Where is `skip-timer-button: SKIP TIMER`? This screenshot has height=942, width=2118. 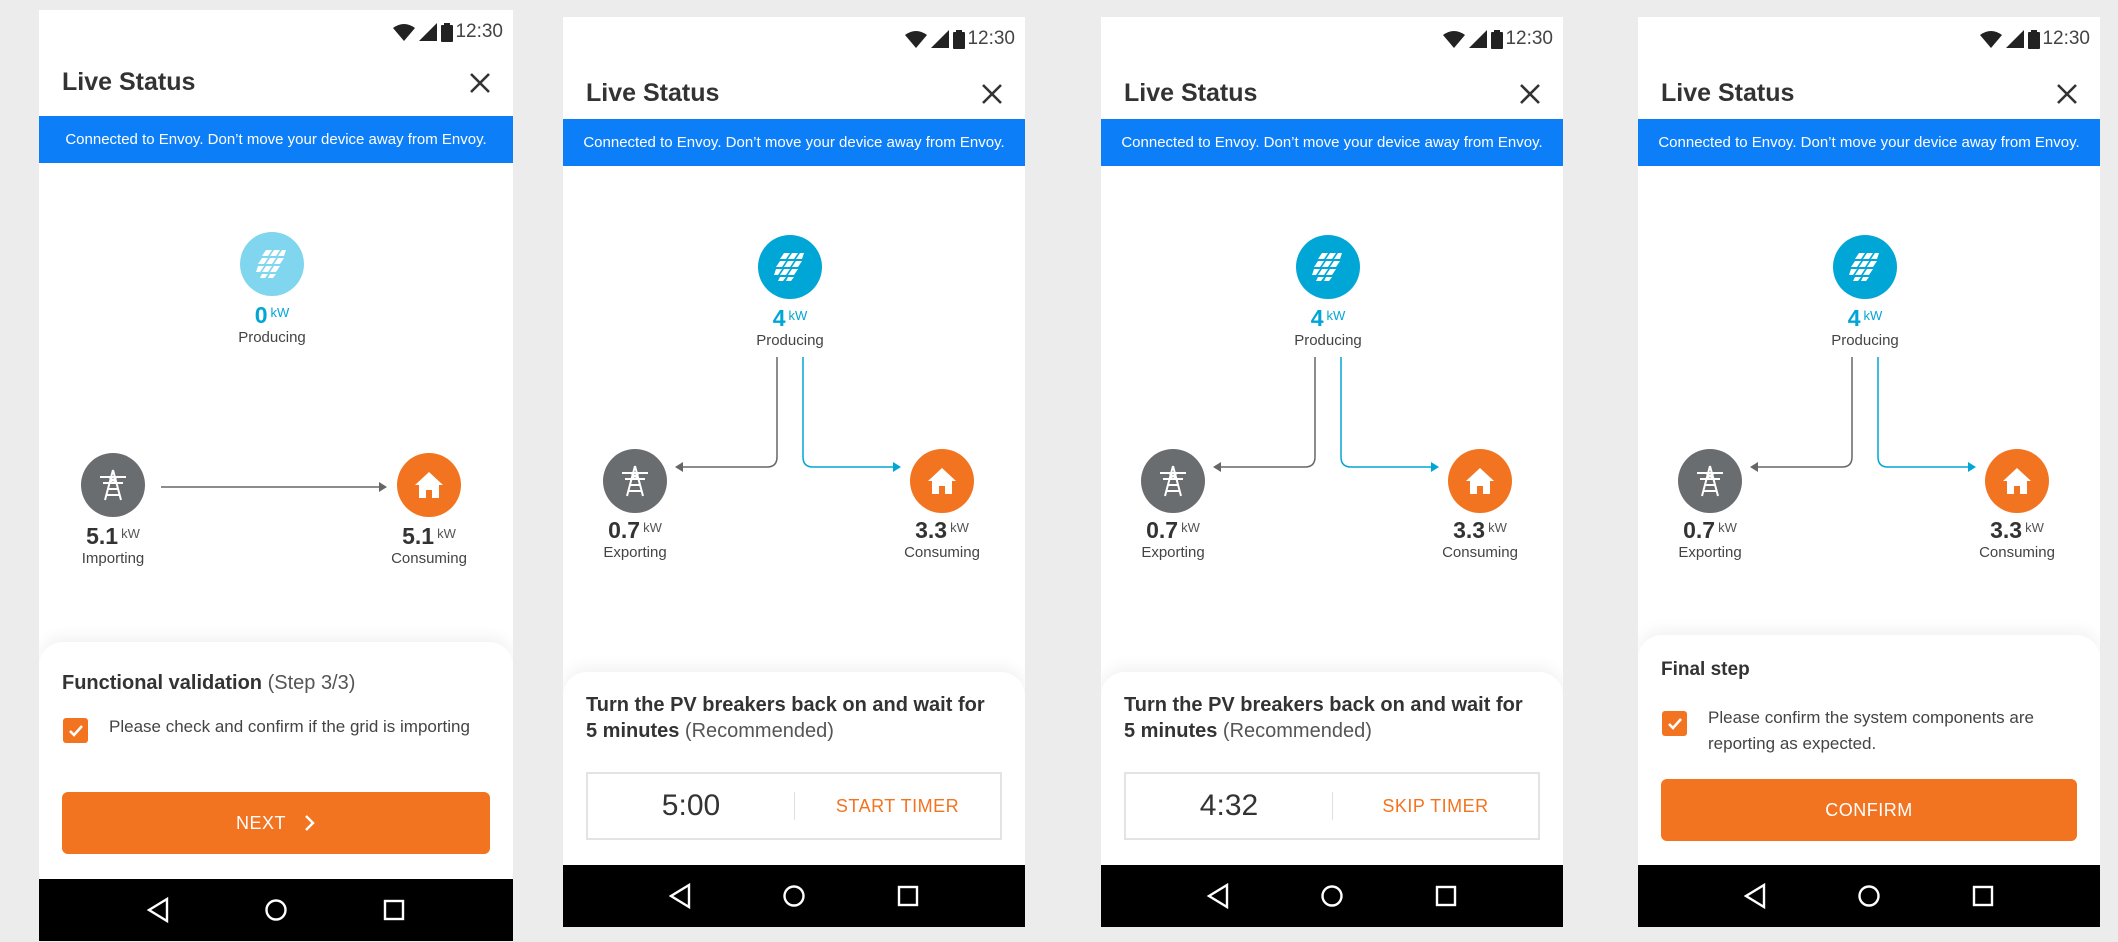
skip-timer-button: SKIP TIMER is located at coordinates (1435, 806).